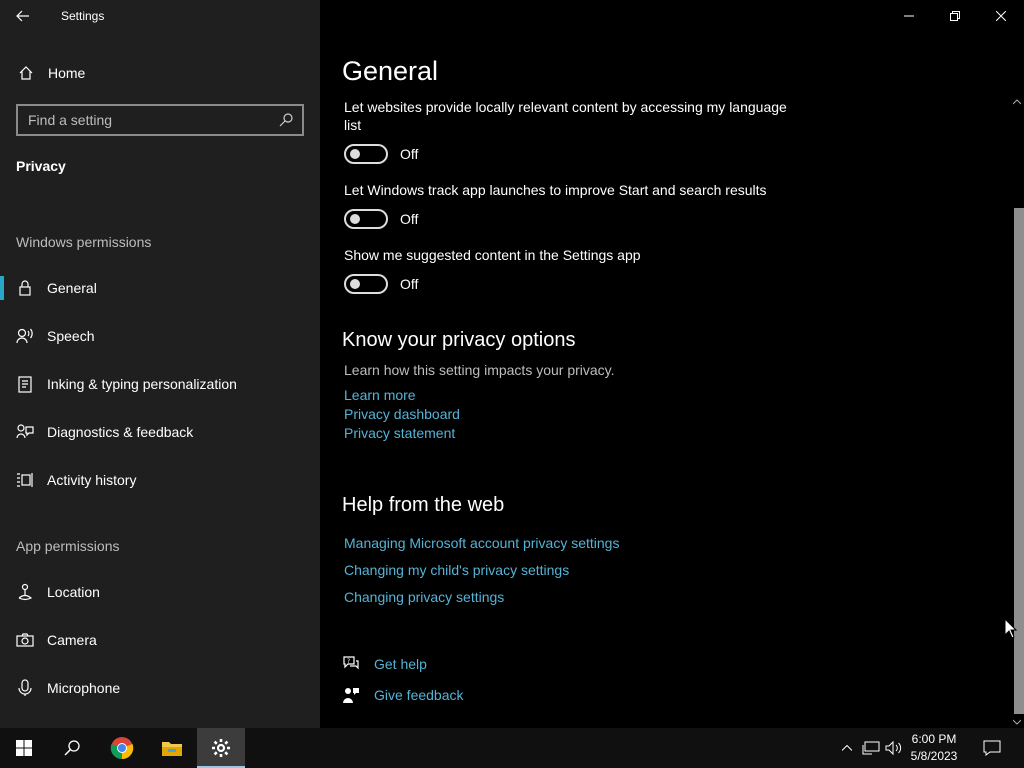 The image size is (1024, 768). I want to click on sidebar-item-label: General, so click(72, 288).